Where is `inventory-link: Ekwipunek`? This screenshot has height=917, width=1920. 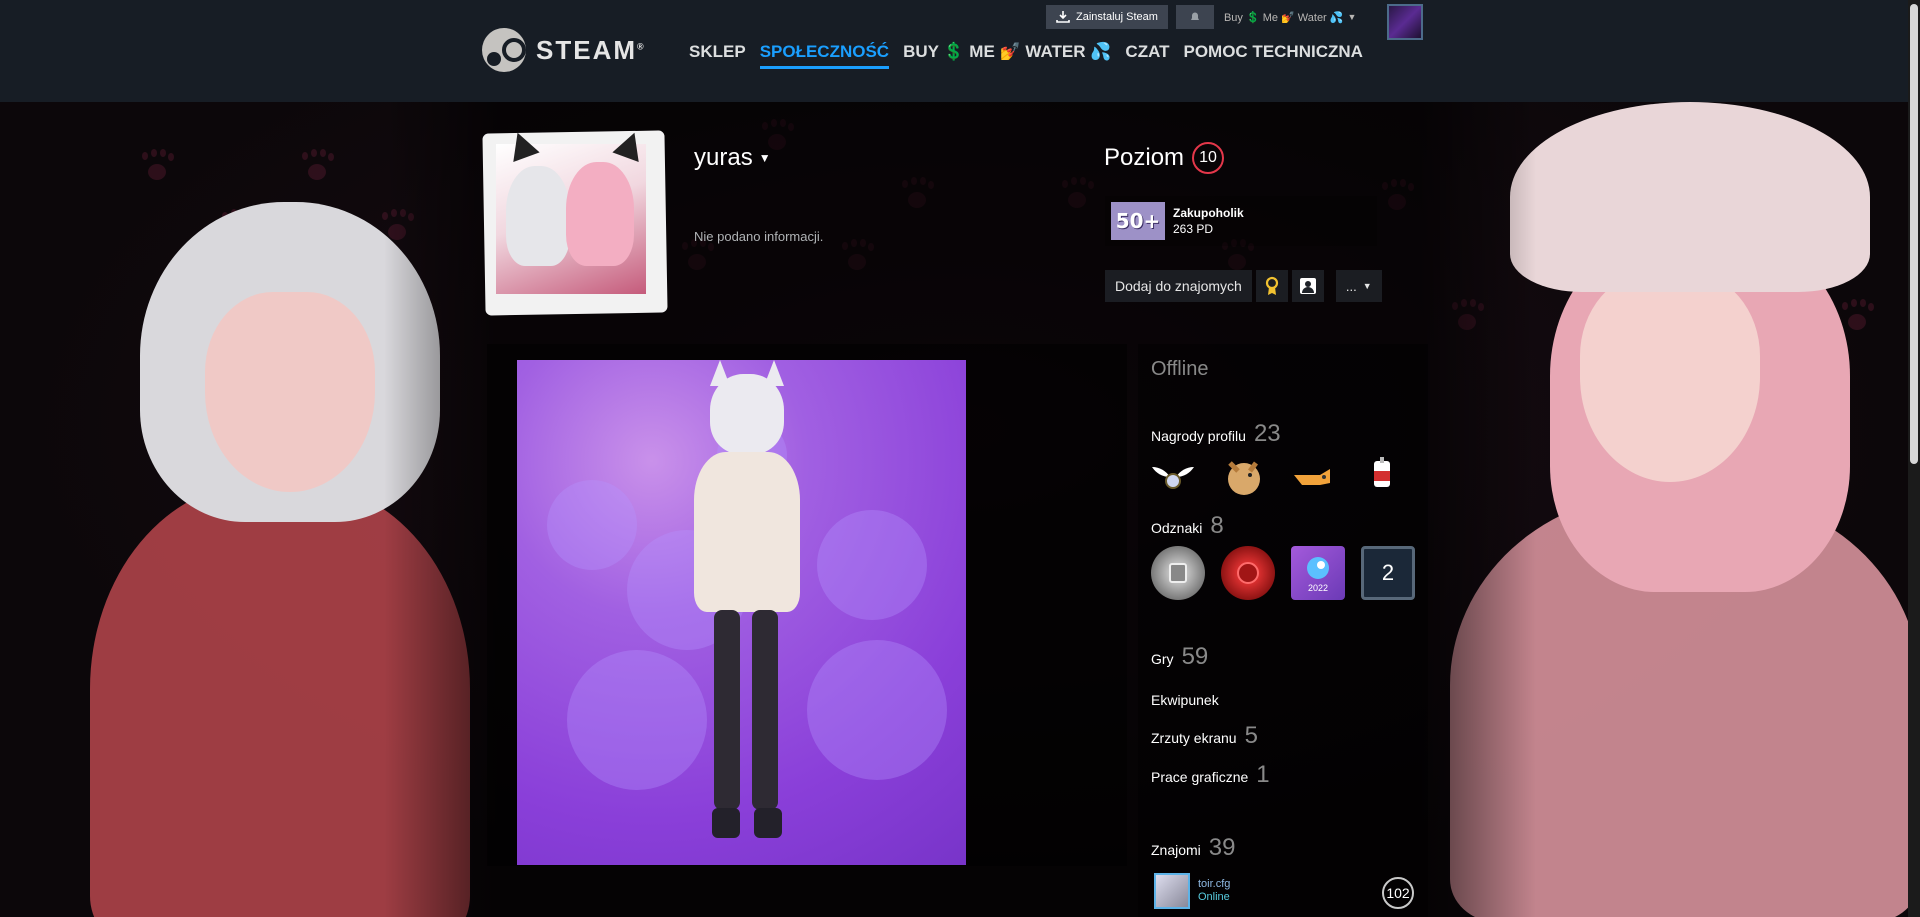 inventory-link: Ekwipunek is located at coordinates (1185, 700).